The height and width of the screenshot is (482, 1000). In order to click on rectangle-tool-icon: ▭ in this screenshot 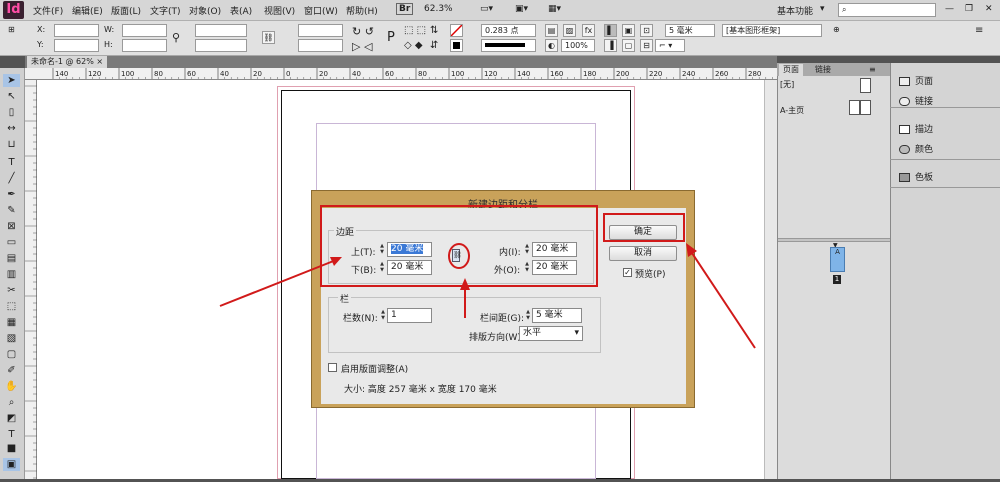, I will do `click(11, 242)`.